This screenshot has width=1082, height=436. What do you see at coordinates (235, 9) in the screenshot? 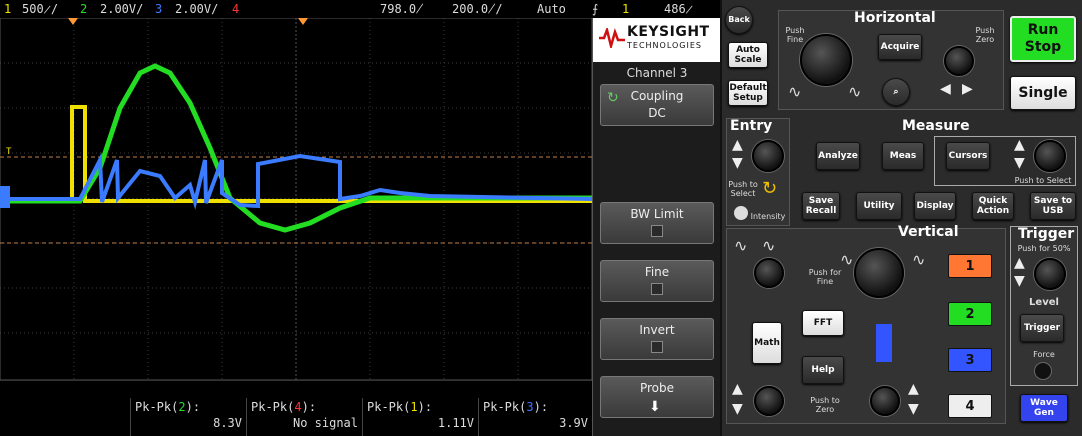
I see `ch4-indicator: 4` at bounding box center [235, 9].